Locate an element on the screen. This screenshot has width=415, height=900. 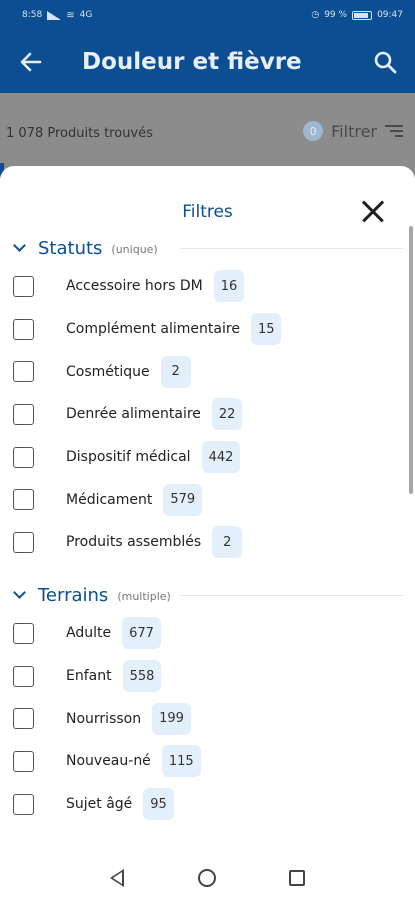
filter-option: Nouveau-né 115 is located at coordinates (207, 761).